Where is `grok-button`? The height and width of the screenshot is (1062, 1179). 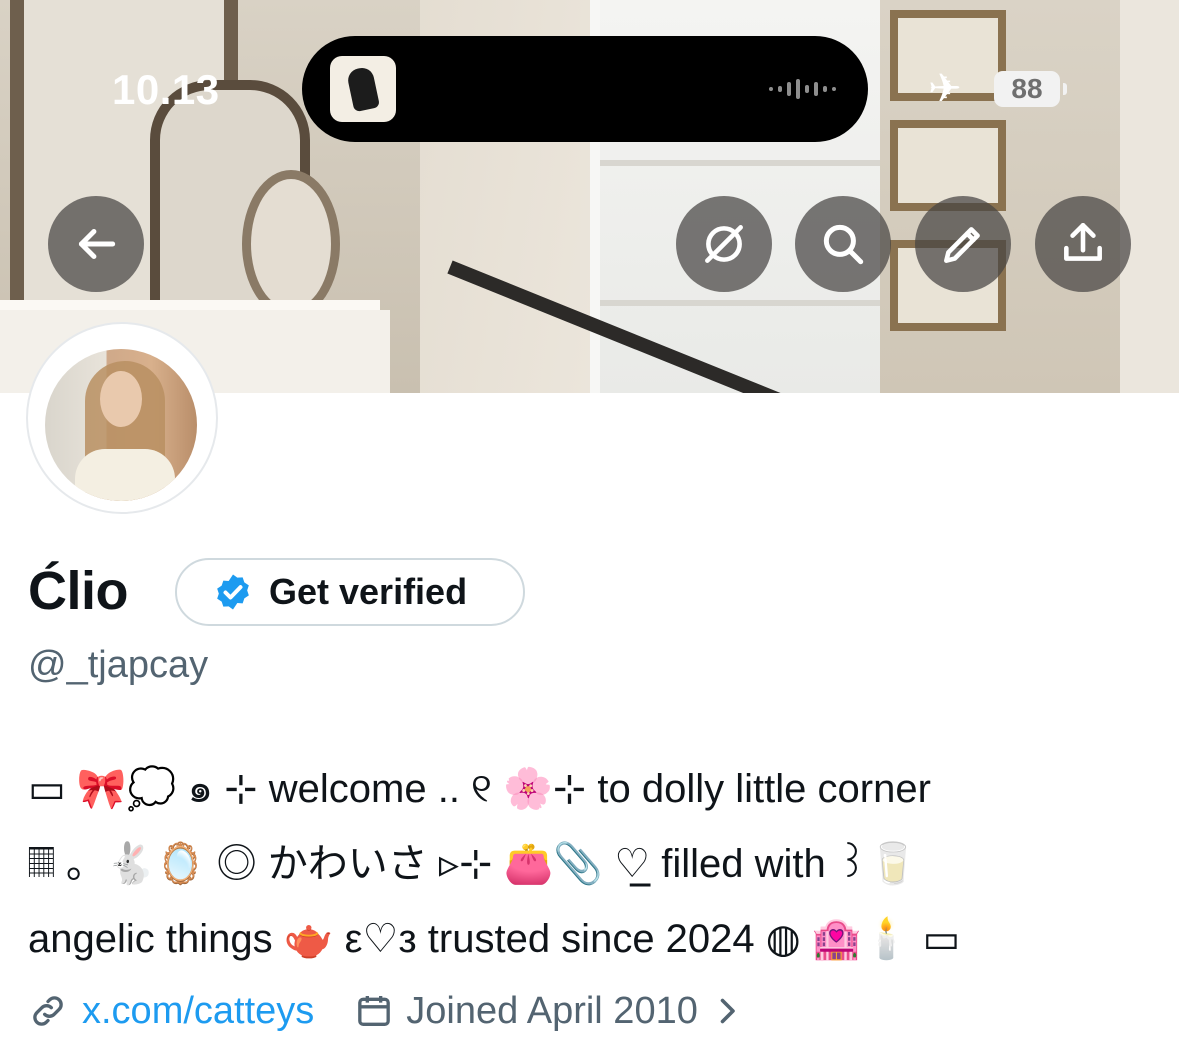
grok-button is located at coordinates (724, 244).